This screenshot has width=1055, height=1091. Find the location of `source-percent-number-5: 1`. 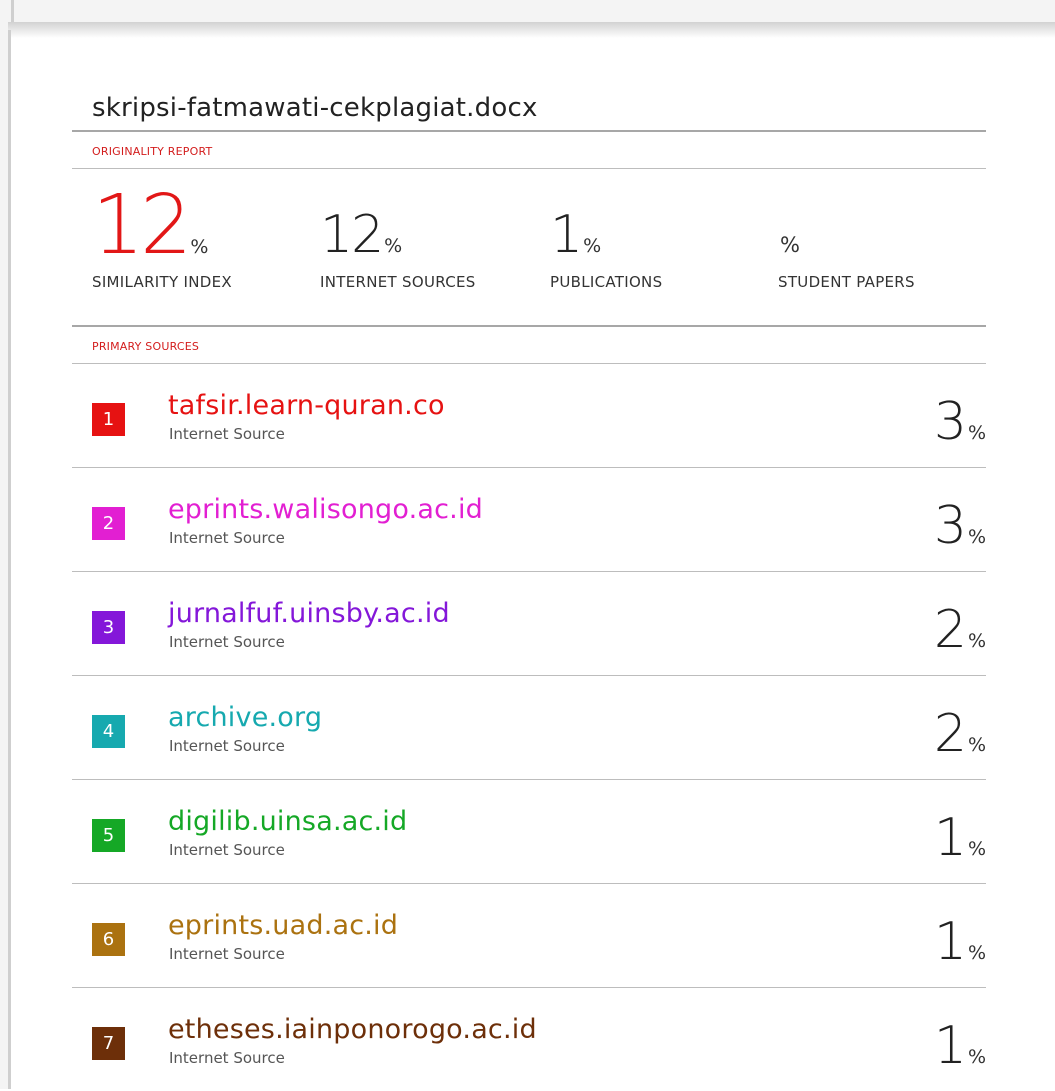

source-percent-number-5: 1 is located at coordinates (950, 838).